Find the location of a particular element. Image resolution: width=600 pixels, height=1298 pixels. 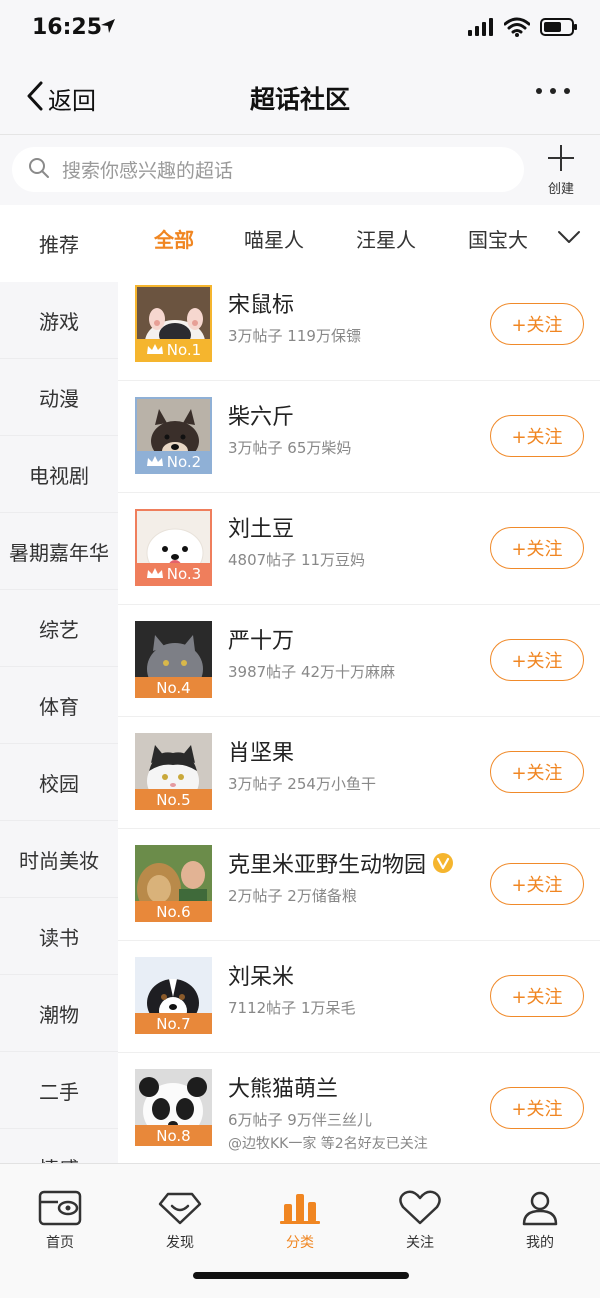

sidebar-item-anime: 动漫 is located at coordinates (59, 397).